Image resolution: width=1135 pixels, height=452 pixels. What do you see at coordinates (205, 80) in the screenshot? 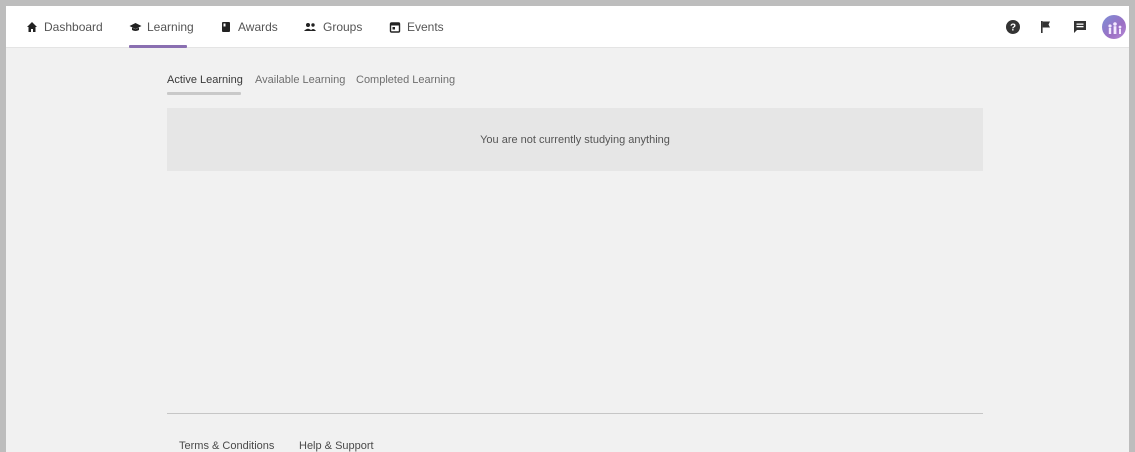
I see `tab-active-learning: Active Learning` at bounding box center [205, 80].